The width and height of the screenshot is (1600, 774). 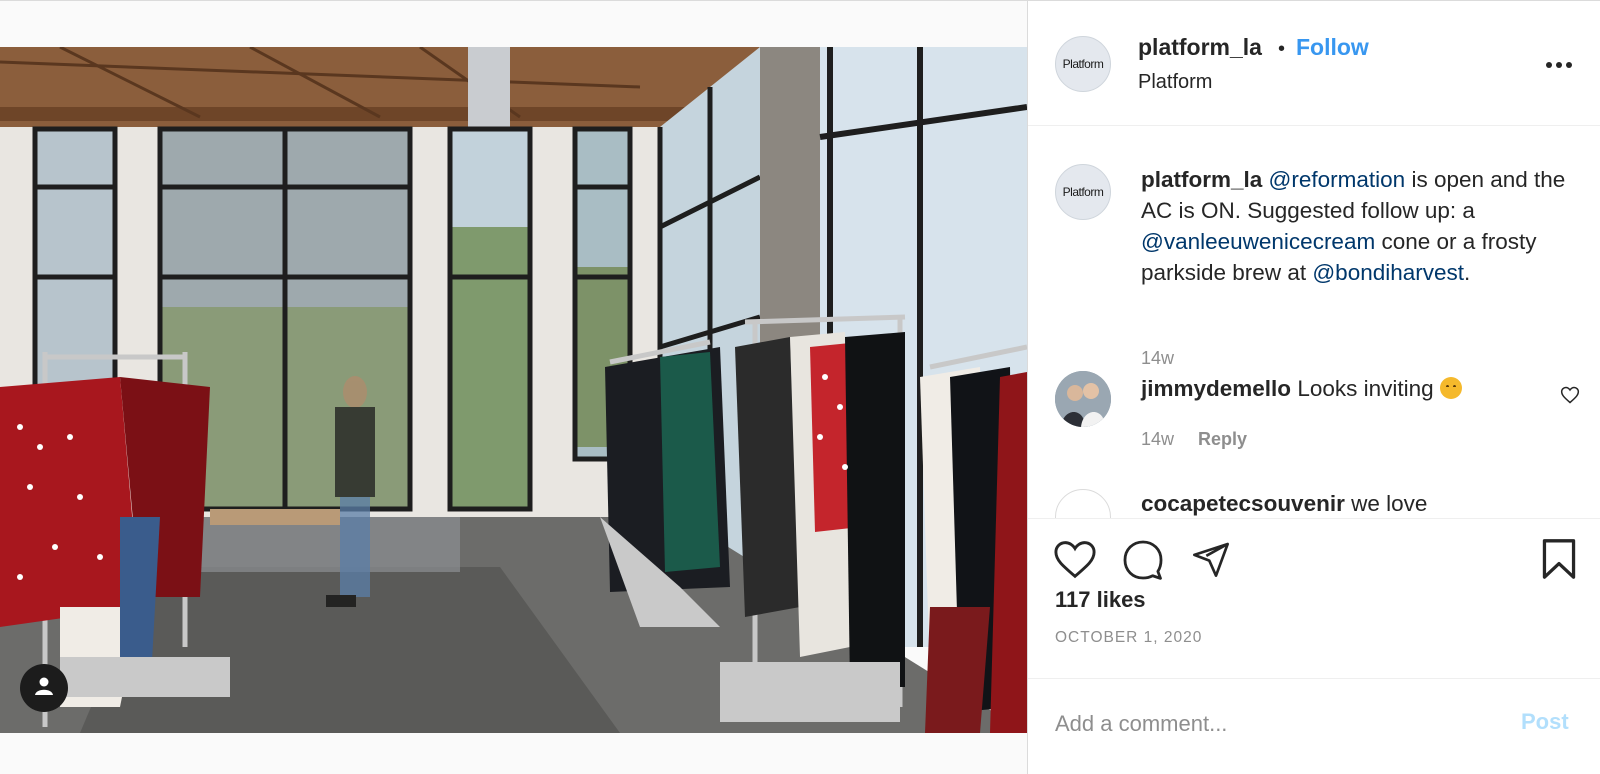 I want to click on mention-link: @reformation, so click(x=1337, y=179).